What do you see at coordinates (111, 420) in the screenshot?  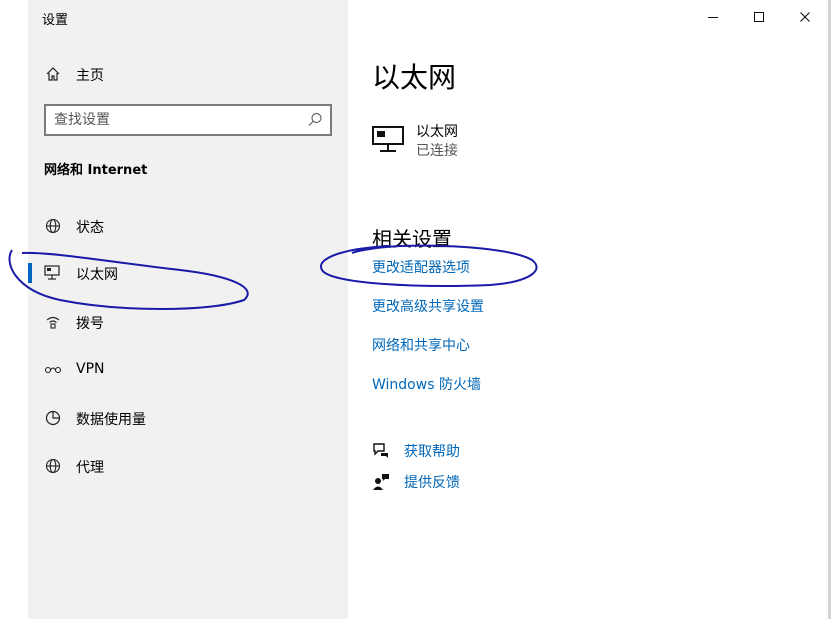 I see `sidebar-item-label: 数据使用量` at bounding box center [111, 420].